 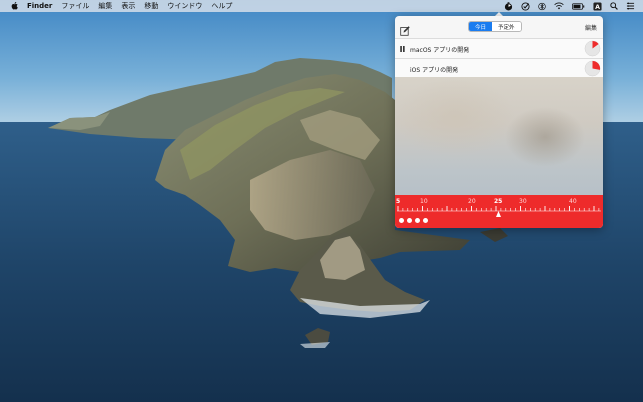 I want to click on control-center-icon, so click(x=630, y=6).